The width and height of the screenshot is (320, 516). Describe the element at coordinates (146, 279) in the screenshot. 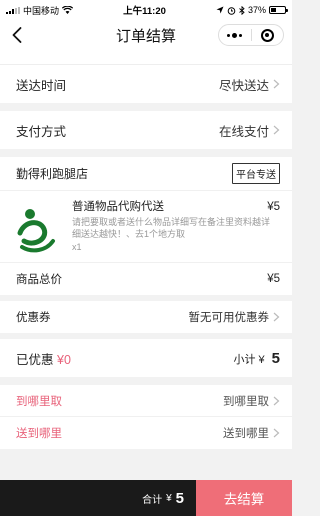

I see `goods-total-row: 商品总价 ¥5` at that location.